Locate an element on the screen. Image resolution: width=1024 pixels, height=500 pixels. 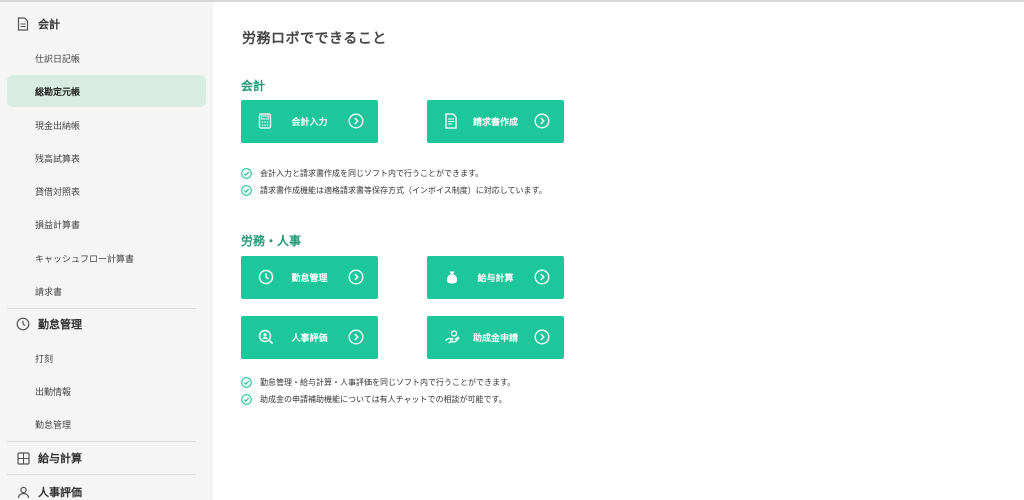
sidebar-item-attendance-management: 勤怠管理 is located at coordinates (106, 424).